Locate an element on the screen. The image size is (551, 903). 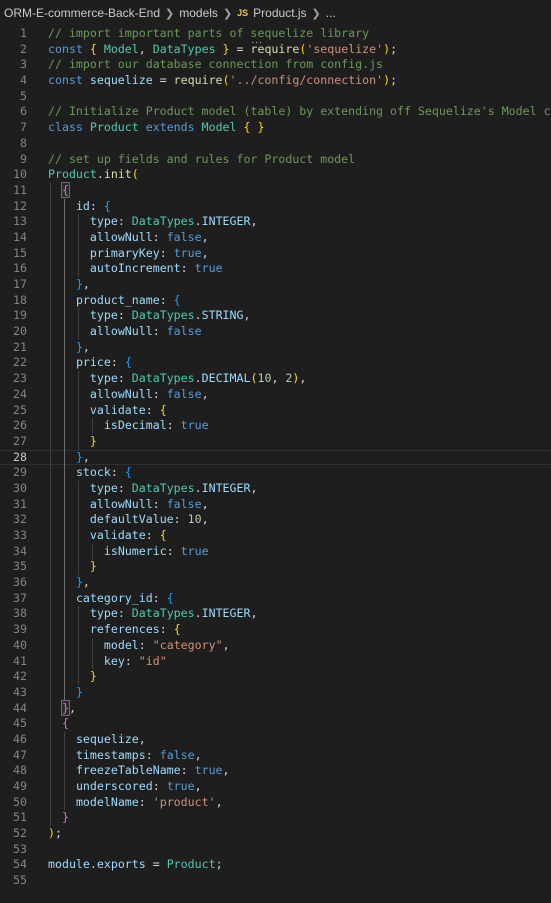
code-line: 36 }, is located at coordinates (275, 583).